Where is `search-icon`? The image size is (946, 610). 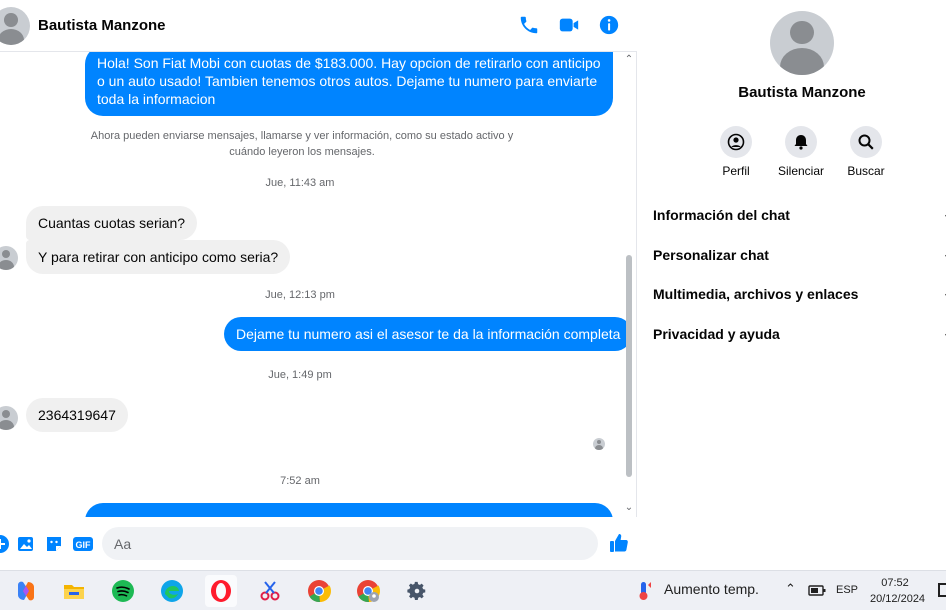 search-icon is located at coordinates (866, 142).